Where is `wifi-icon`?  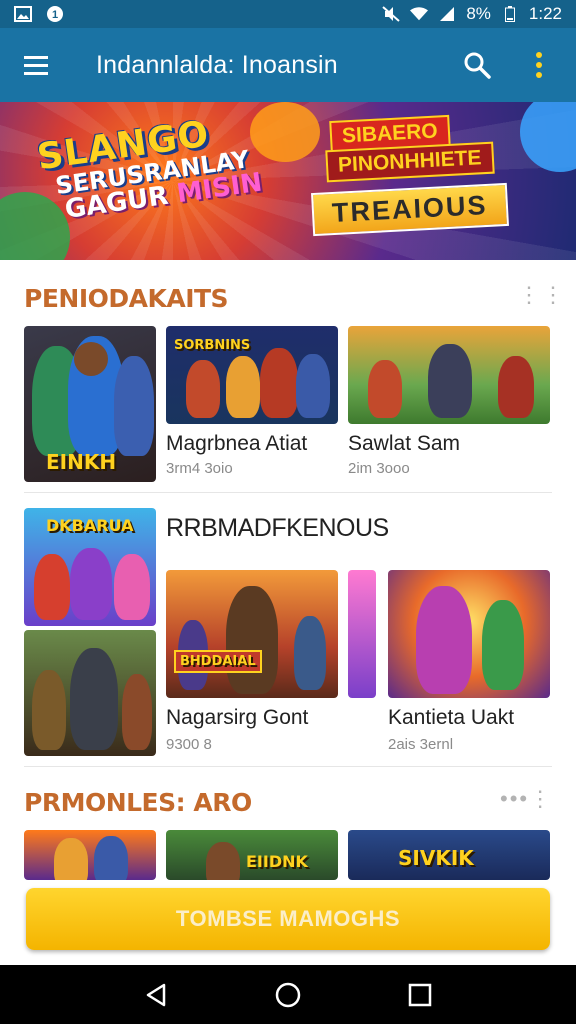 wifi-icon is located at coordinates (419, 14).